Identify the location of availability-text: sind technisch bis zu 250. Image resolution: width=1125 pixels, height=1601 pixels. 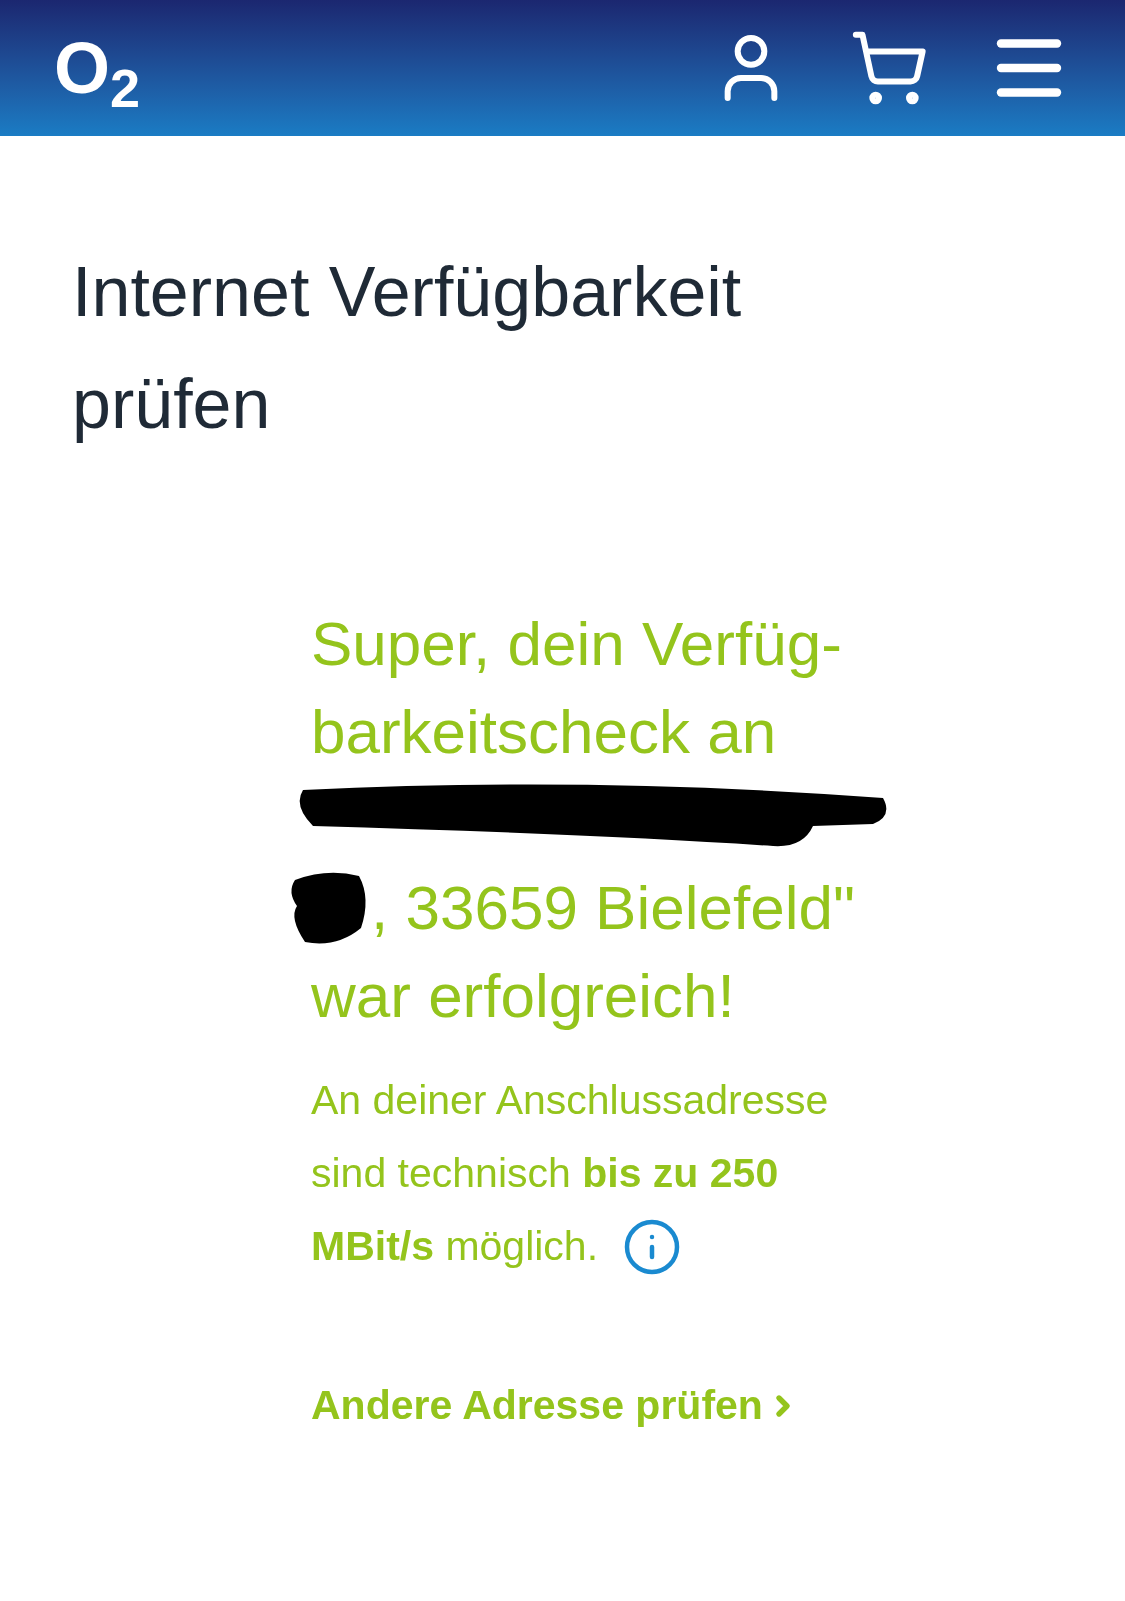
(545, 1173).